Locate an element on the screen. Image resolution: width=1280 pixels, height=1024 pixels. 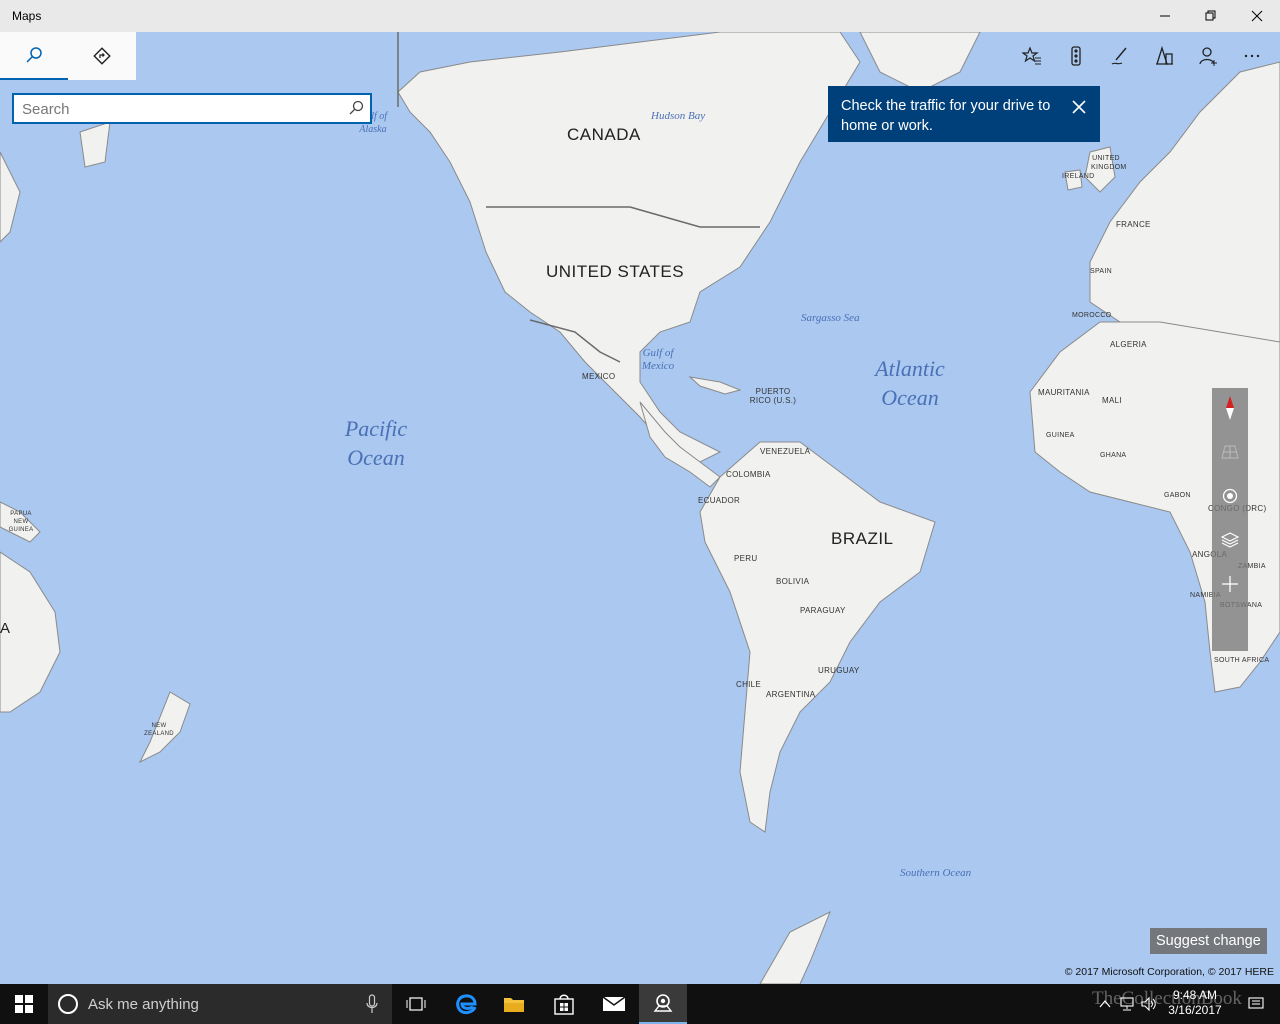
ellipsis-icon is located at coordinates (1252, 56).